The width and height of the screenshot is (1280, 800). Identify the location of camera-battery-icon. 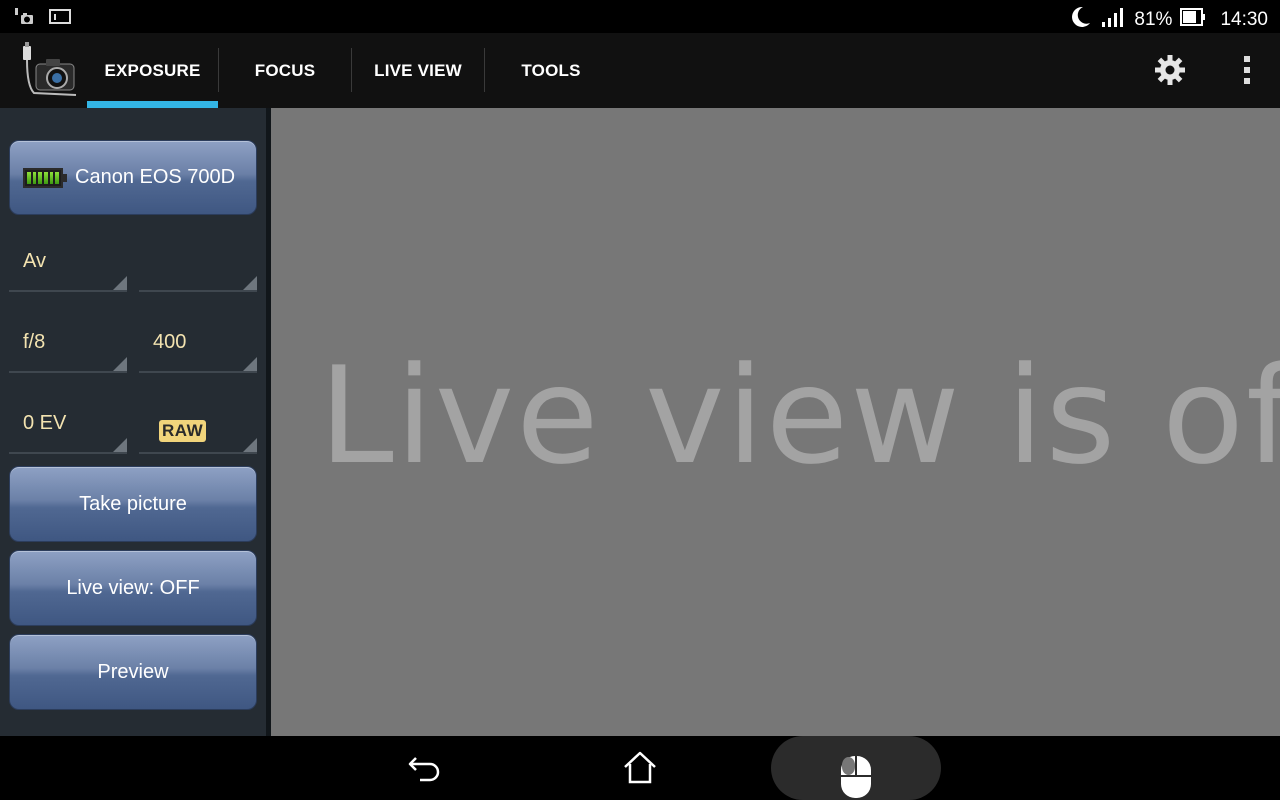
(45, 177).